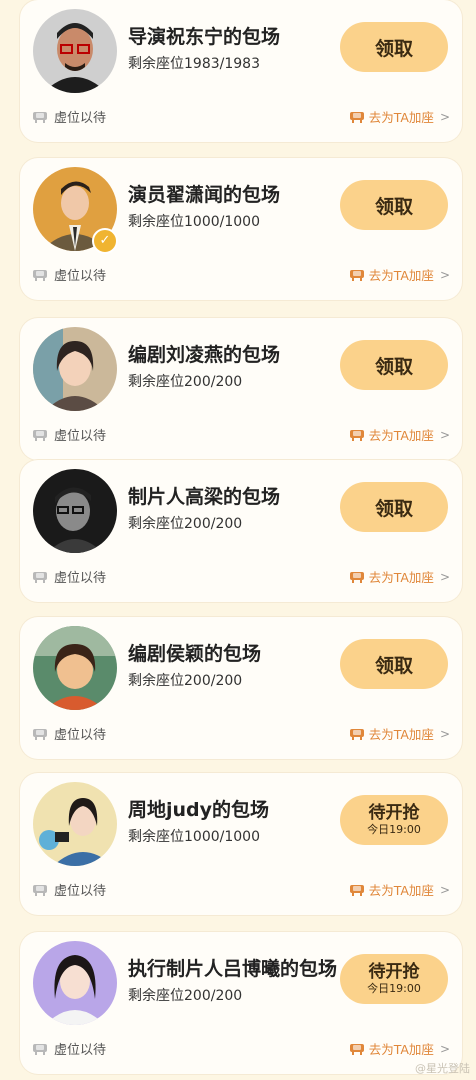  I want to click on screening-title: 编剧刘凌燕的包场, so click(204, 355).